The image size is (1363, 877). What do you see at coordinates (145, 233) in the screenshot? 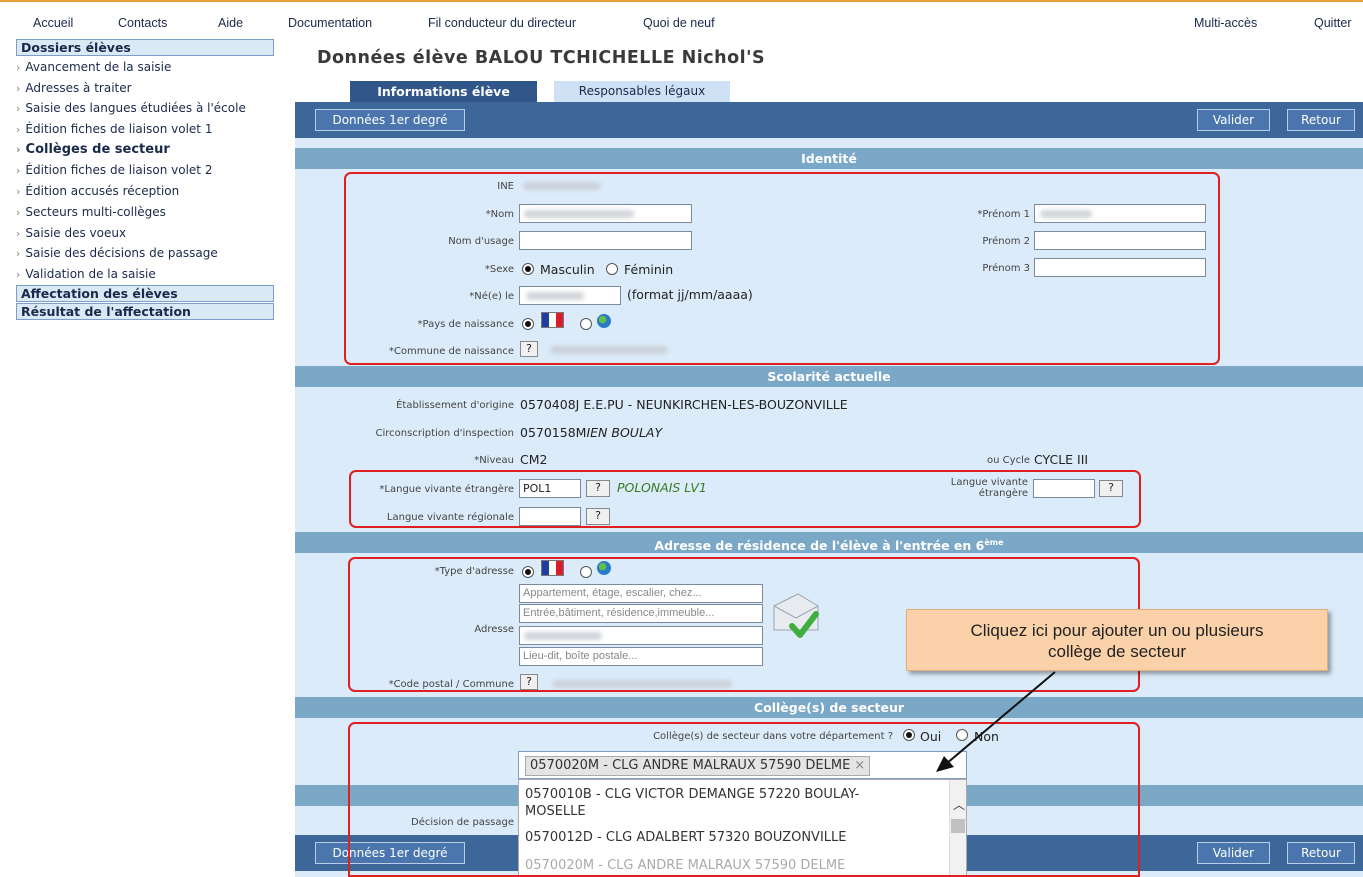
I see `sidebar-item-voeux: › Saisie des voeux` at bounding box center [145, 233].